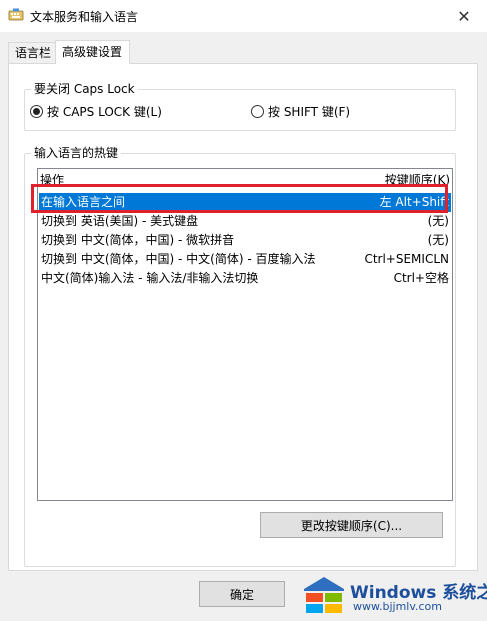 This screenshot has width=487, height=621. What do you see at coordinates (120, 221) in the screenshot?
I see `row-action: 切换到 英语(美国) - 美式键盘` at bounding box center [120, 221].